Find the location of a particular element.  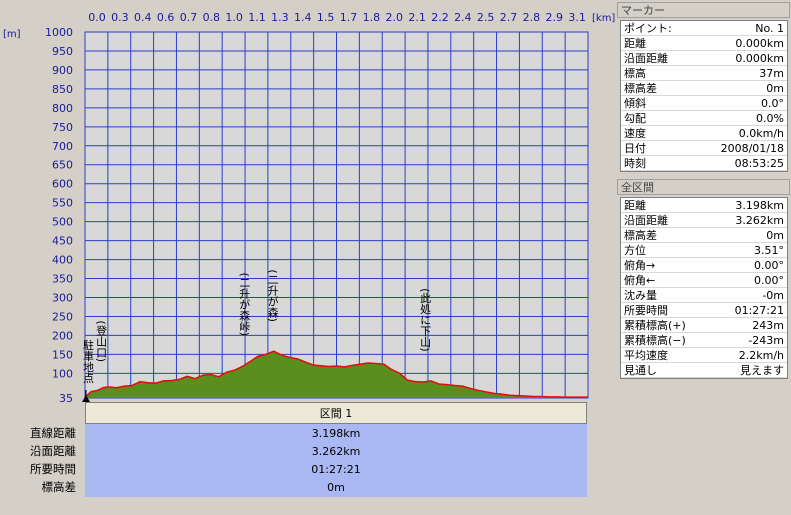

panel-row: ポイント: No. 1 is located at coordinates (704, 28).